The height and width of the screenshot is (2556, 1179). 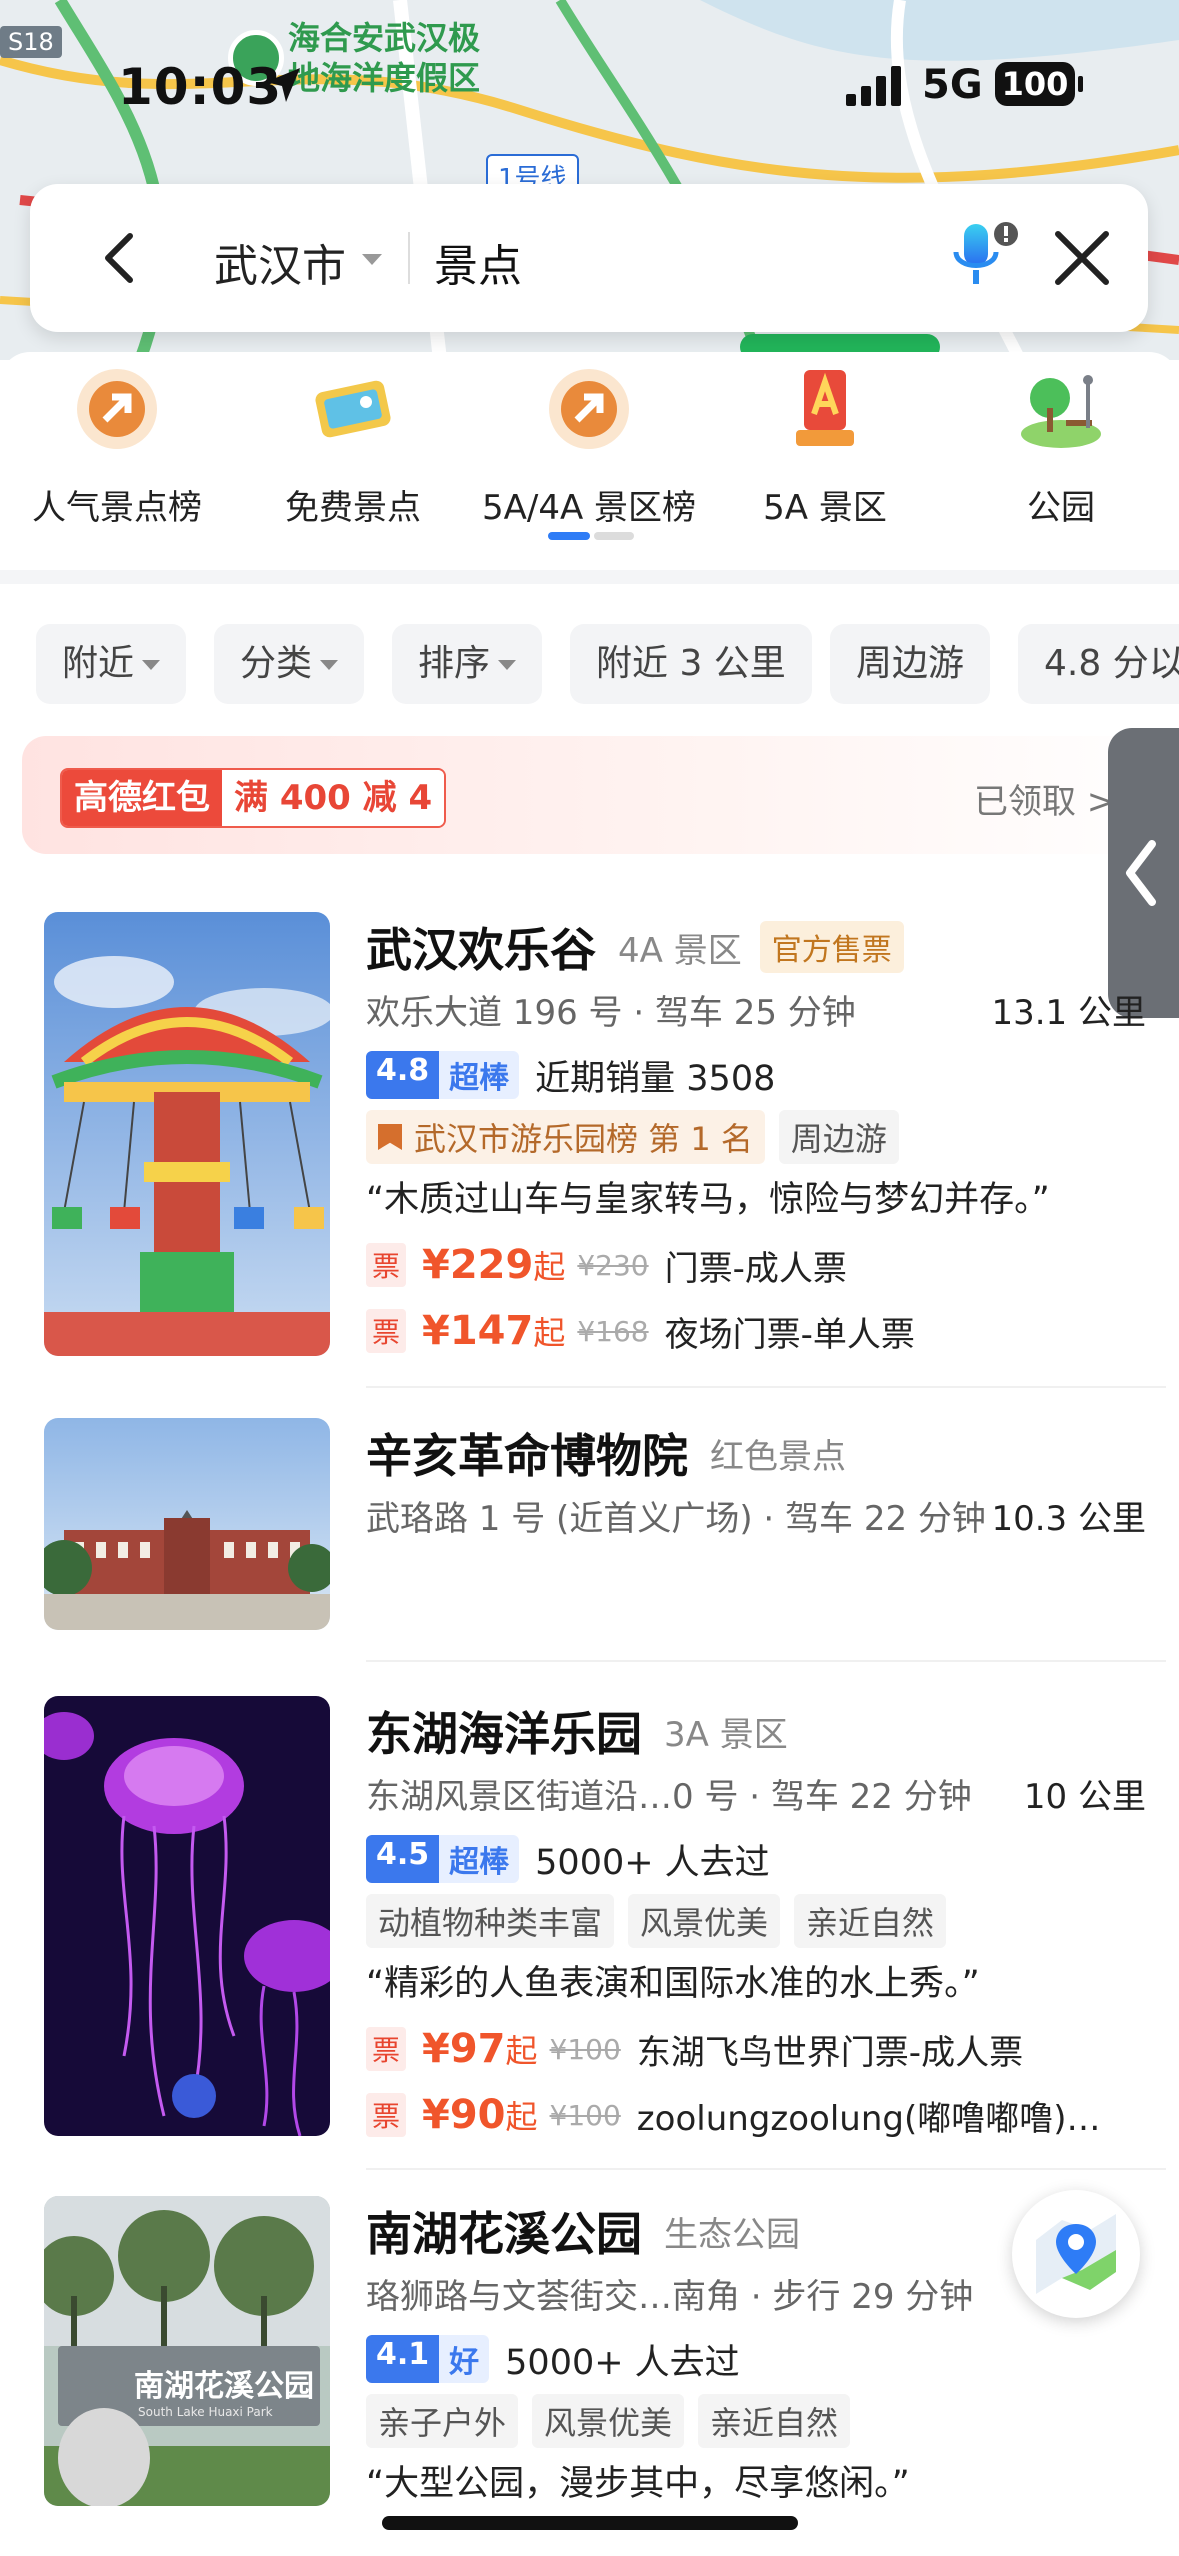 What do you see at coordinates (565, 1137) in the screenshot?
I see `ranking-tag: 武汉市游乐园榜 第 1 名` at bounding box center [565, 1137].